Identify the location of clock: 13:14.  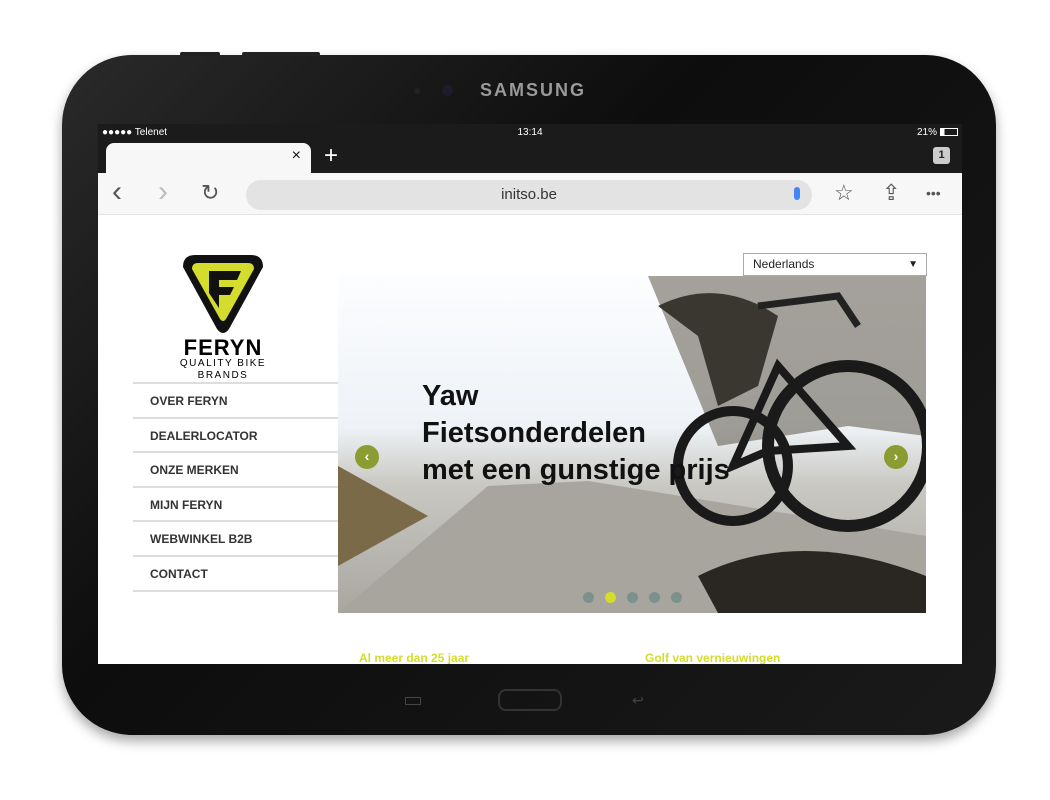
(530, 132).